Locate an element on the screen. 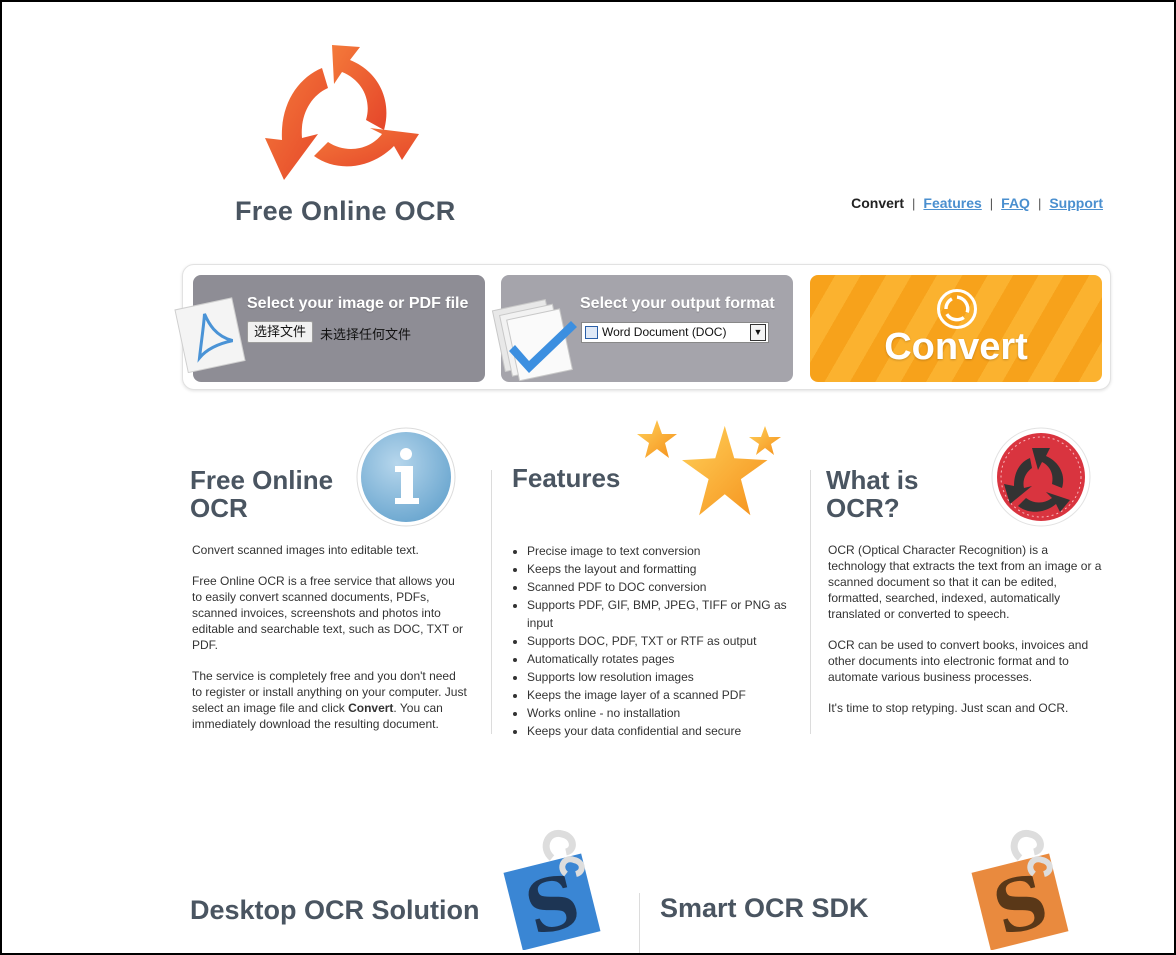 The width and height of the screenshot is (1176, 955). features-title: Features is located at coordinates (566, 478).